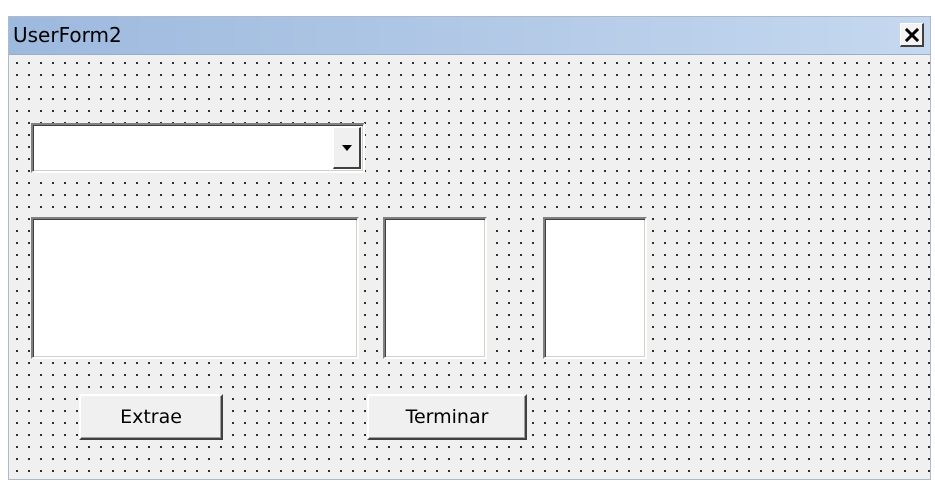 The height and width of the screenshot is (481, 935). Describe the element at coordinates (151, 417) in the screenshot. I see `extrae-button: Extrae` at that location.